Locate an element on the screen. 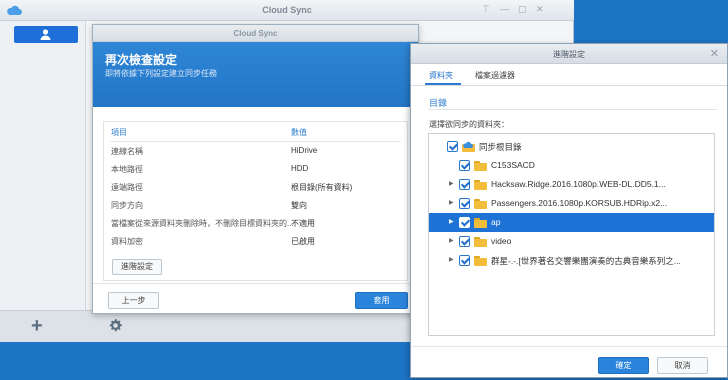  advanced-dialog-titlebar: 進階設定 ✕ is located at coordinates (569, 54).